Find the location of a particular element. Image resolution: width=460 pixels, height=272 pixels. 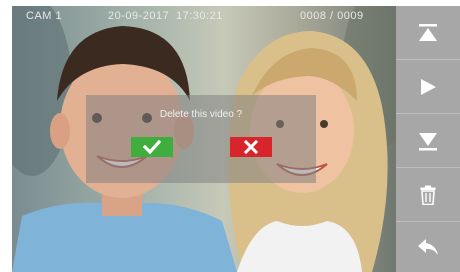

close-icon is located at coordinates (251, 147).